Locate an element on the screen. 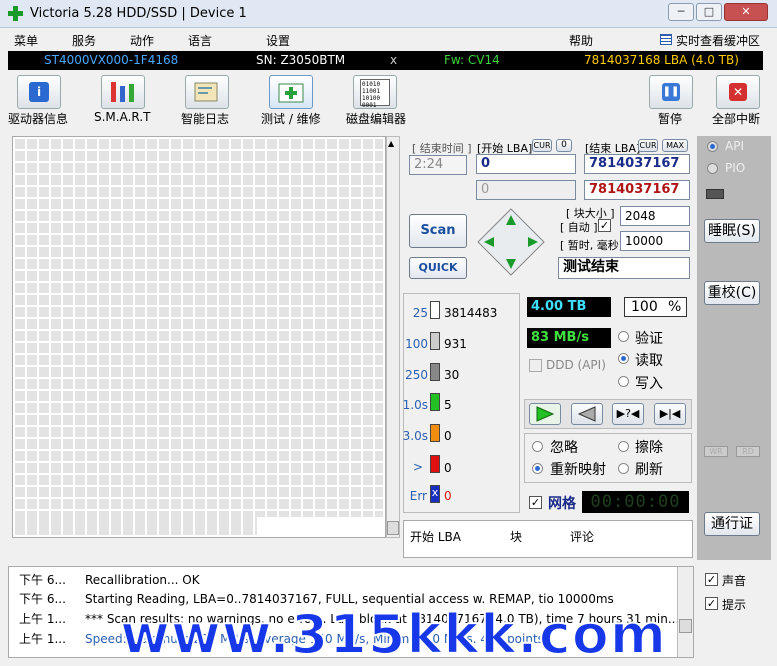 Image resolution: width=777 pixels, height=666 pixels. pause-button: ❚❚ is located at coordinates (671, 92).